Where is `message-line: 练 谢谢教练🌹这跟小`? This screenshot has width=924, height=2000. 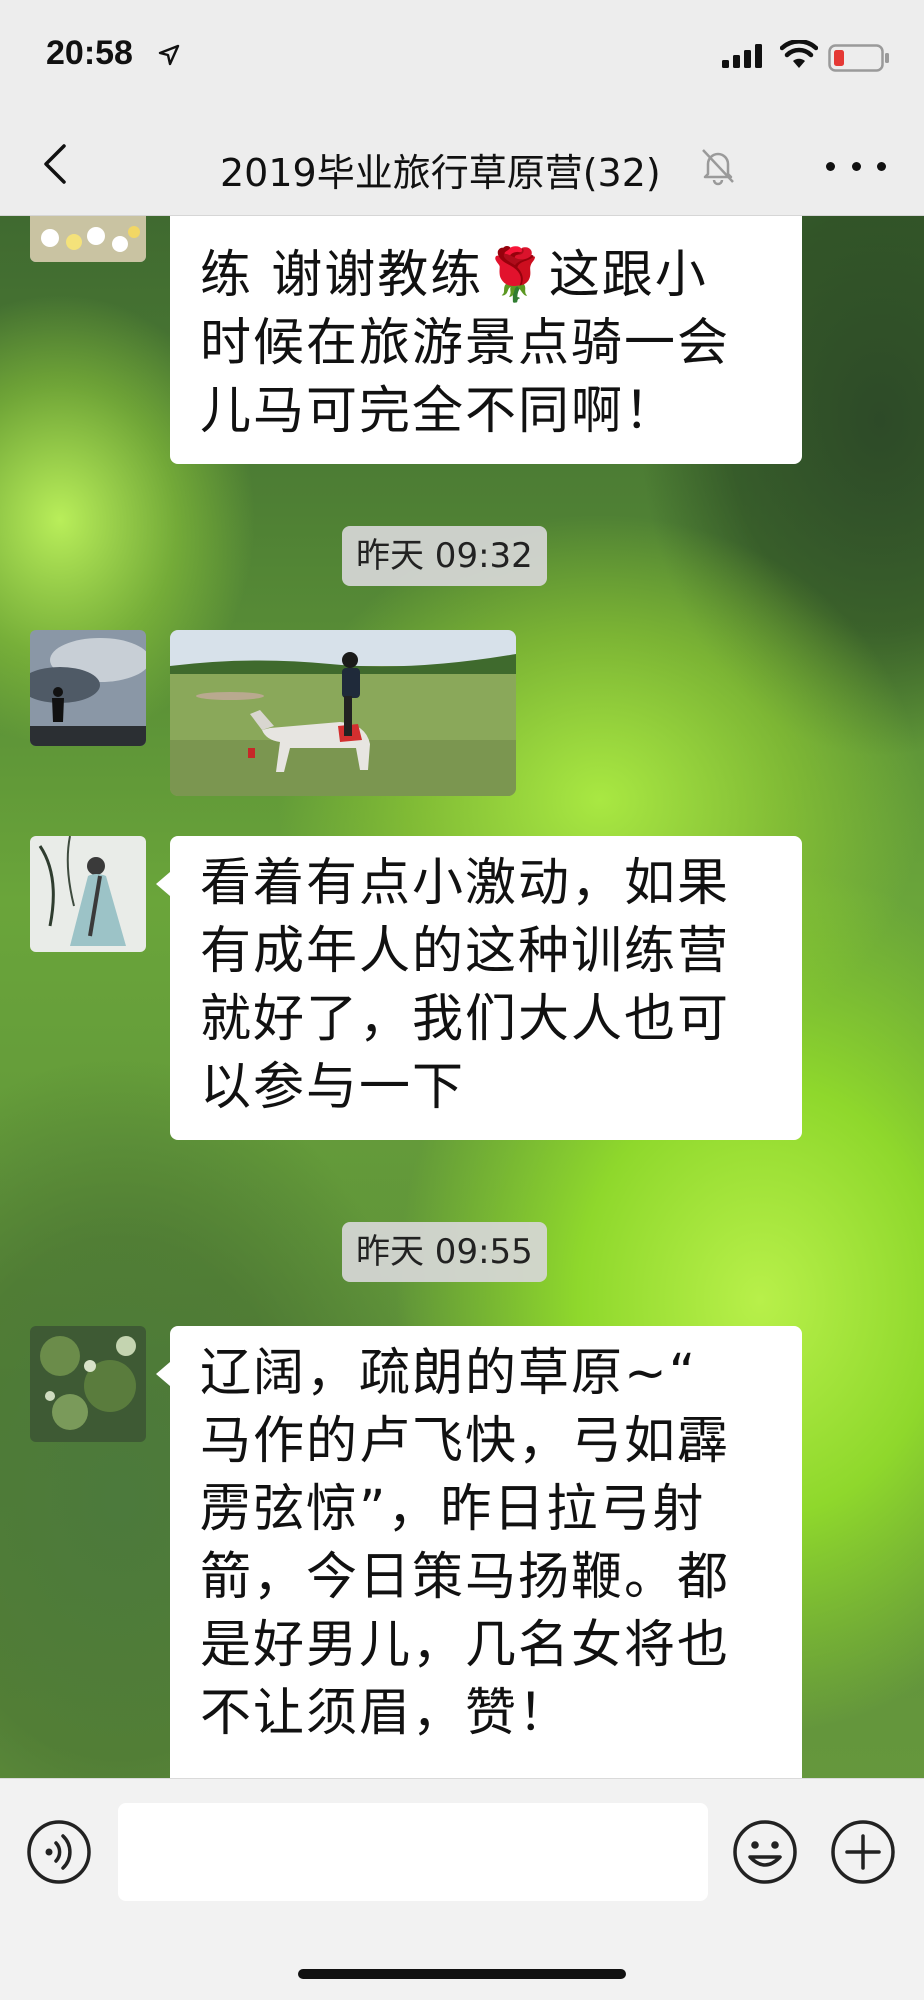
message-line: 练 谢谢教练🌹这跟小 is located at coordinates (454, 275).